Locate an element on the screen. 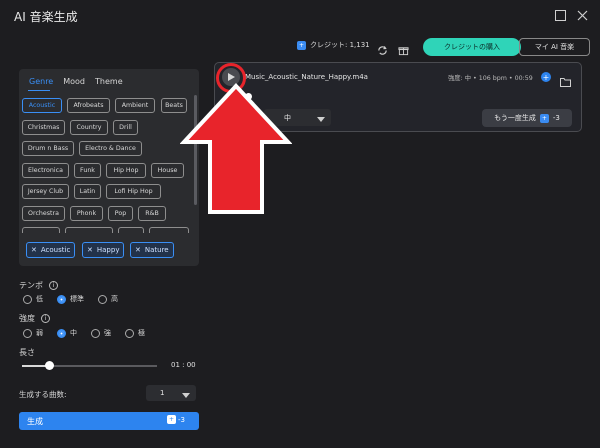  generate-cost: + -3 is located at coordinates (176, 419).